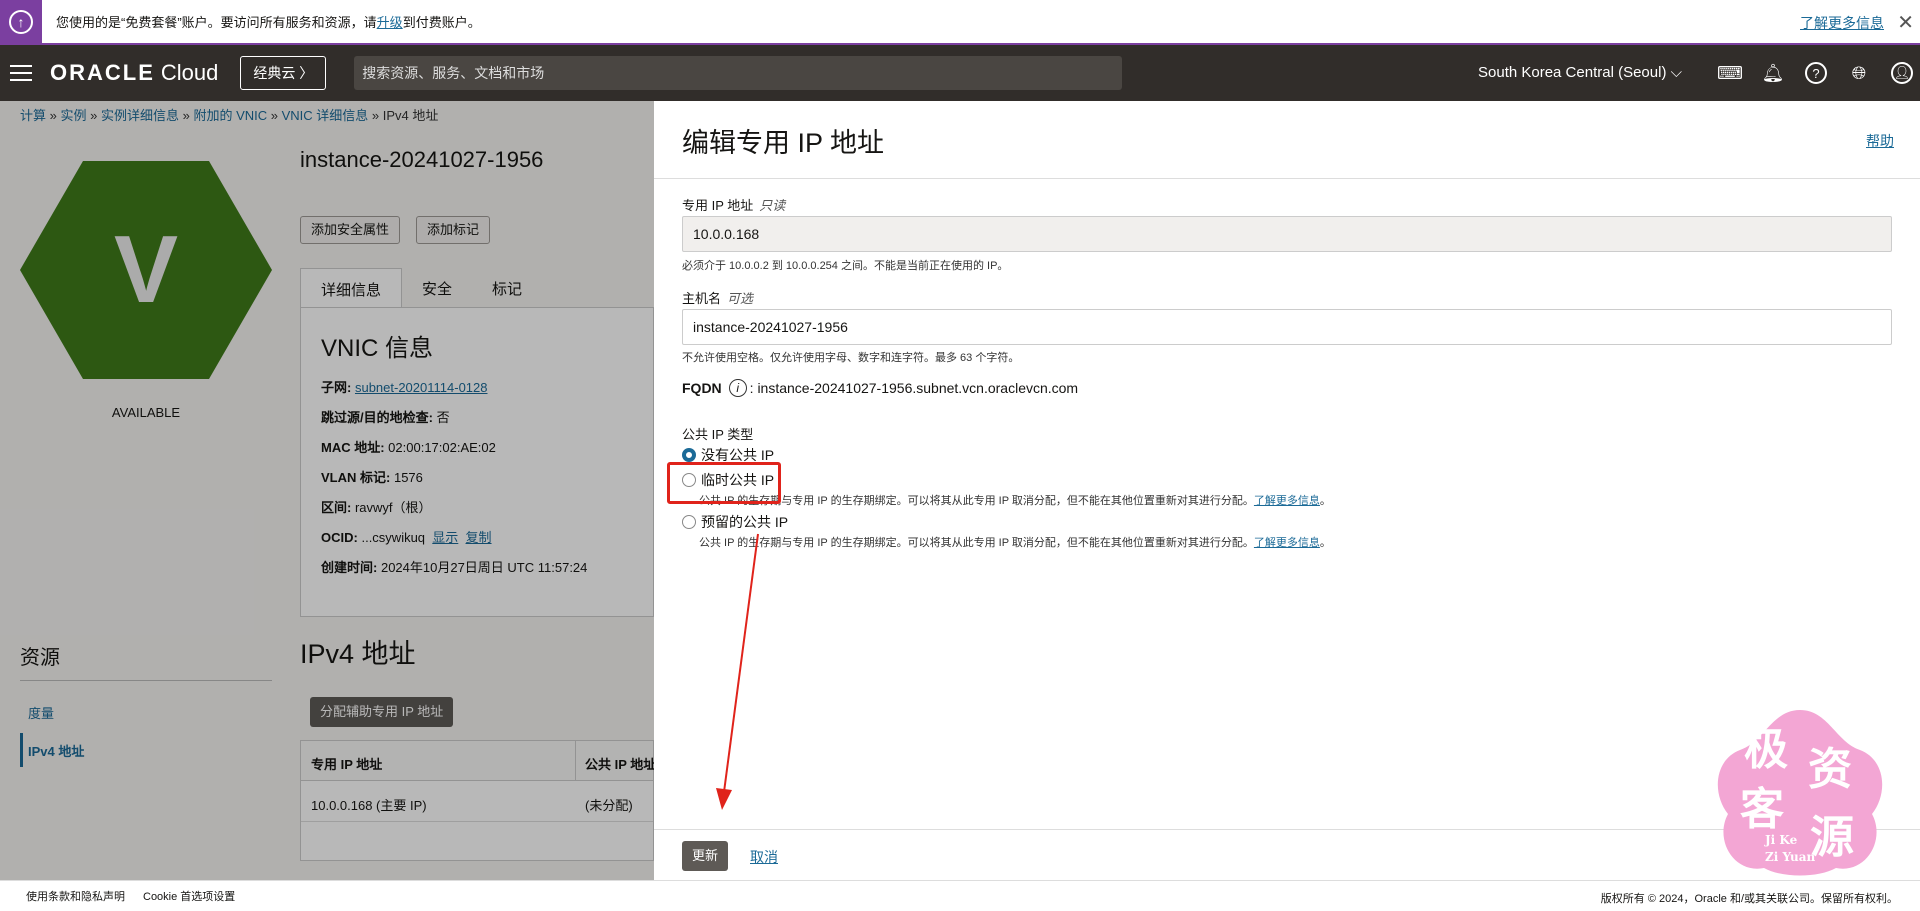 Image resolution: width=1920 pixels, height=911 pixels. I want to click on ephemeral-learn-more-link: 了解更多信息, so click(1287, 501).